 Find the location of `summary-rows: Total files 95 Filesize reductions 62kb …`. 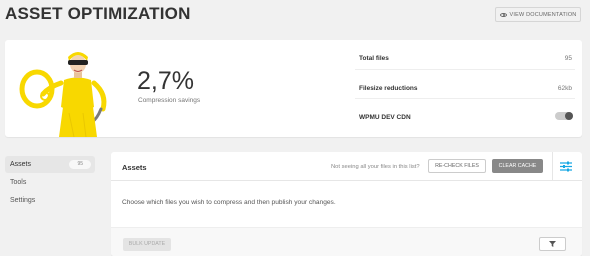

summary-rows: Total files 95 Filesize reductions 62kb … is located at coordinates (465, 84).